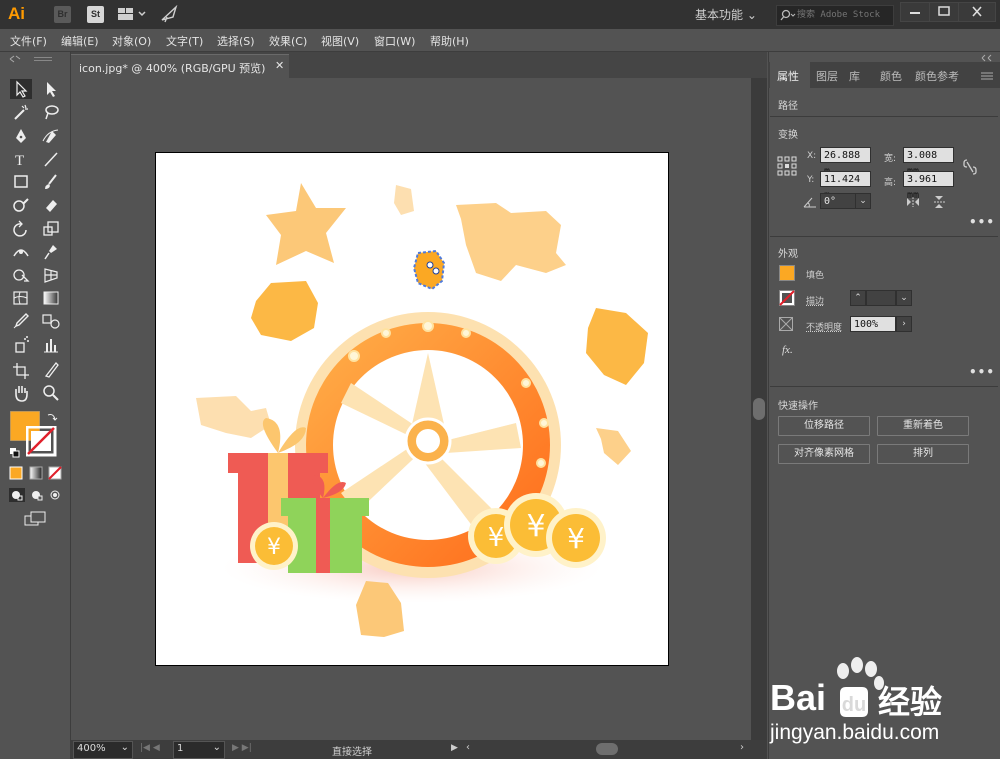 The width and height of the screenshot is (1000, 759). I want to click on effects-fx-button: fx., so click(787, 350).